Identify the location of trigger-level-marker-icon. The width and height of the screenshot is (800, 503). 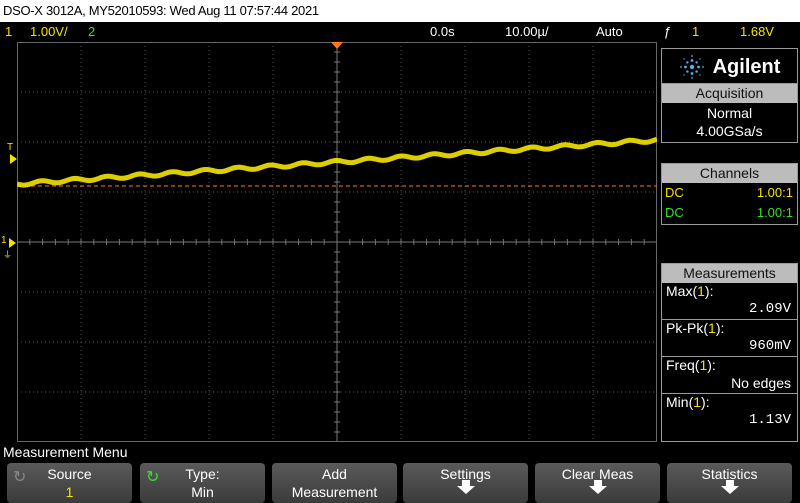
(13, 159).